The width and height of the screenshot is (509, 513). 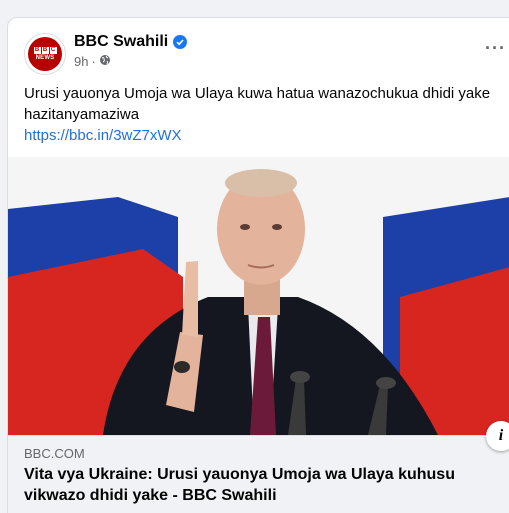 What do you see at coordinates (105, 61) in the screenshot?
I see `globe-icon` at bounding box center [105, 61].